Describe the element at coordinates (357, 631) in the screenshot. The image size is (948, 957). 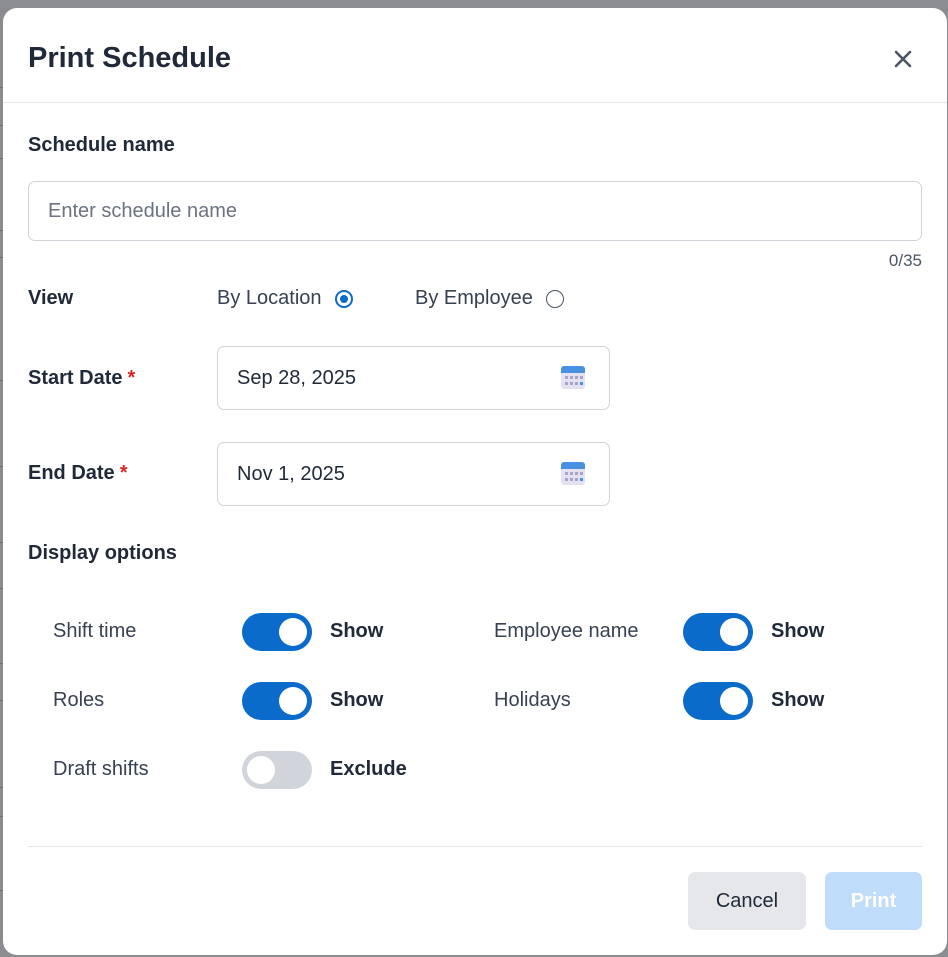
I see `toggle-state-shift-time: Show` at that location.